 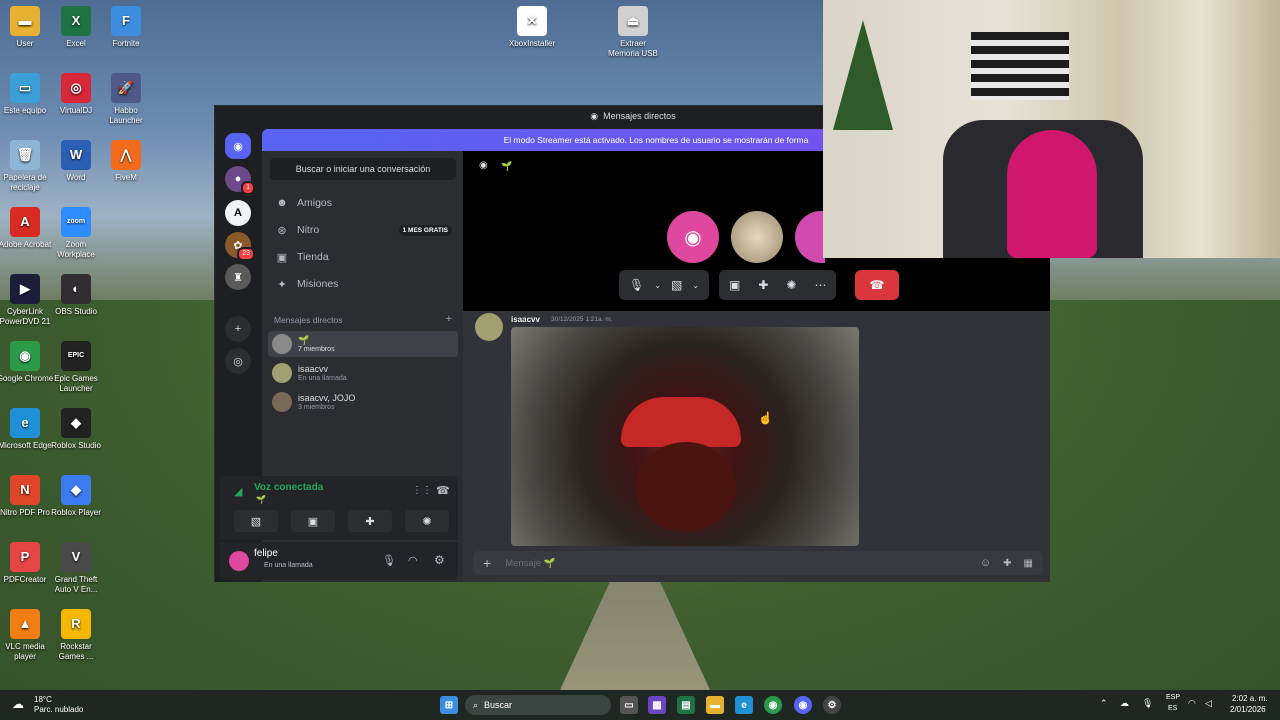 What do you see at coordinates (427, 521) in the screenshot?
I see `soundboard-button: ✺` at bounding box center [427, 521].